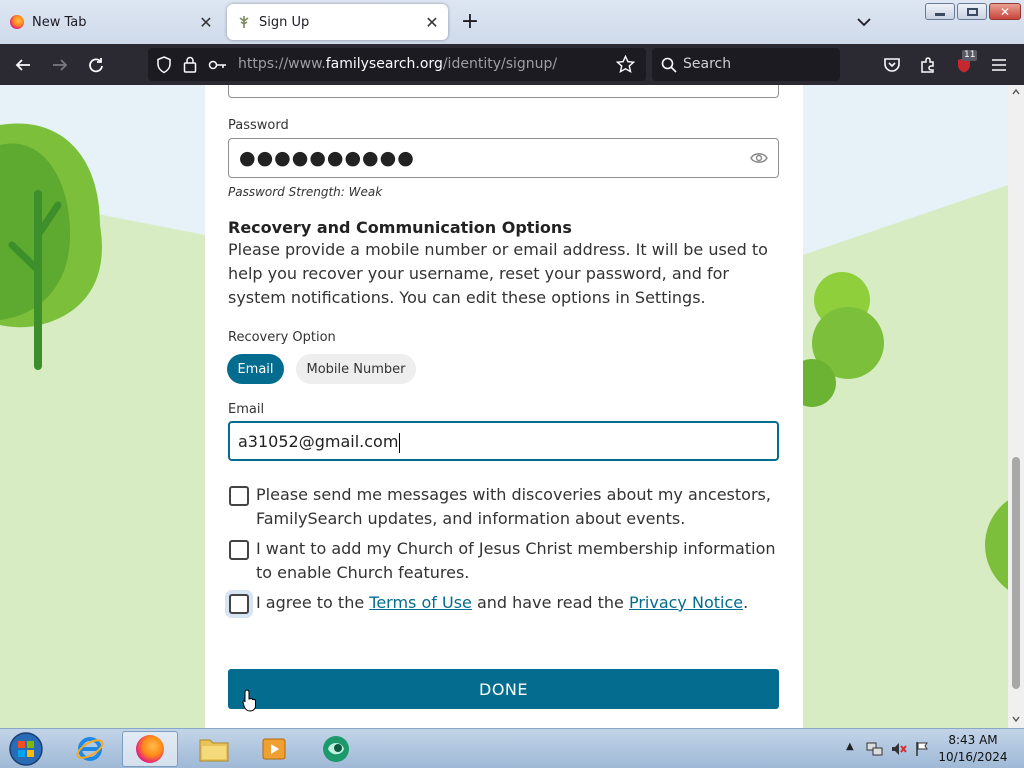 The height and width of the screenshot is (768, 1024). I want to click on internet-explorer-icon, so click(90, 749).